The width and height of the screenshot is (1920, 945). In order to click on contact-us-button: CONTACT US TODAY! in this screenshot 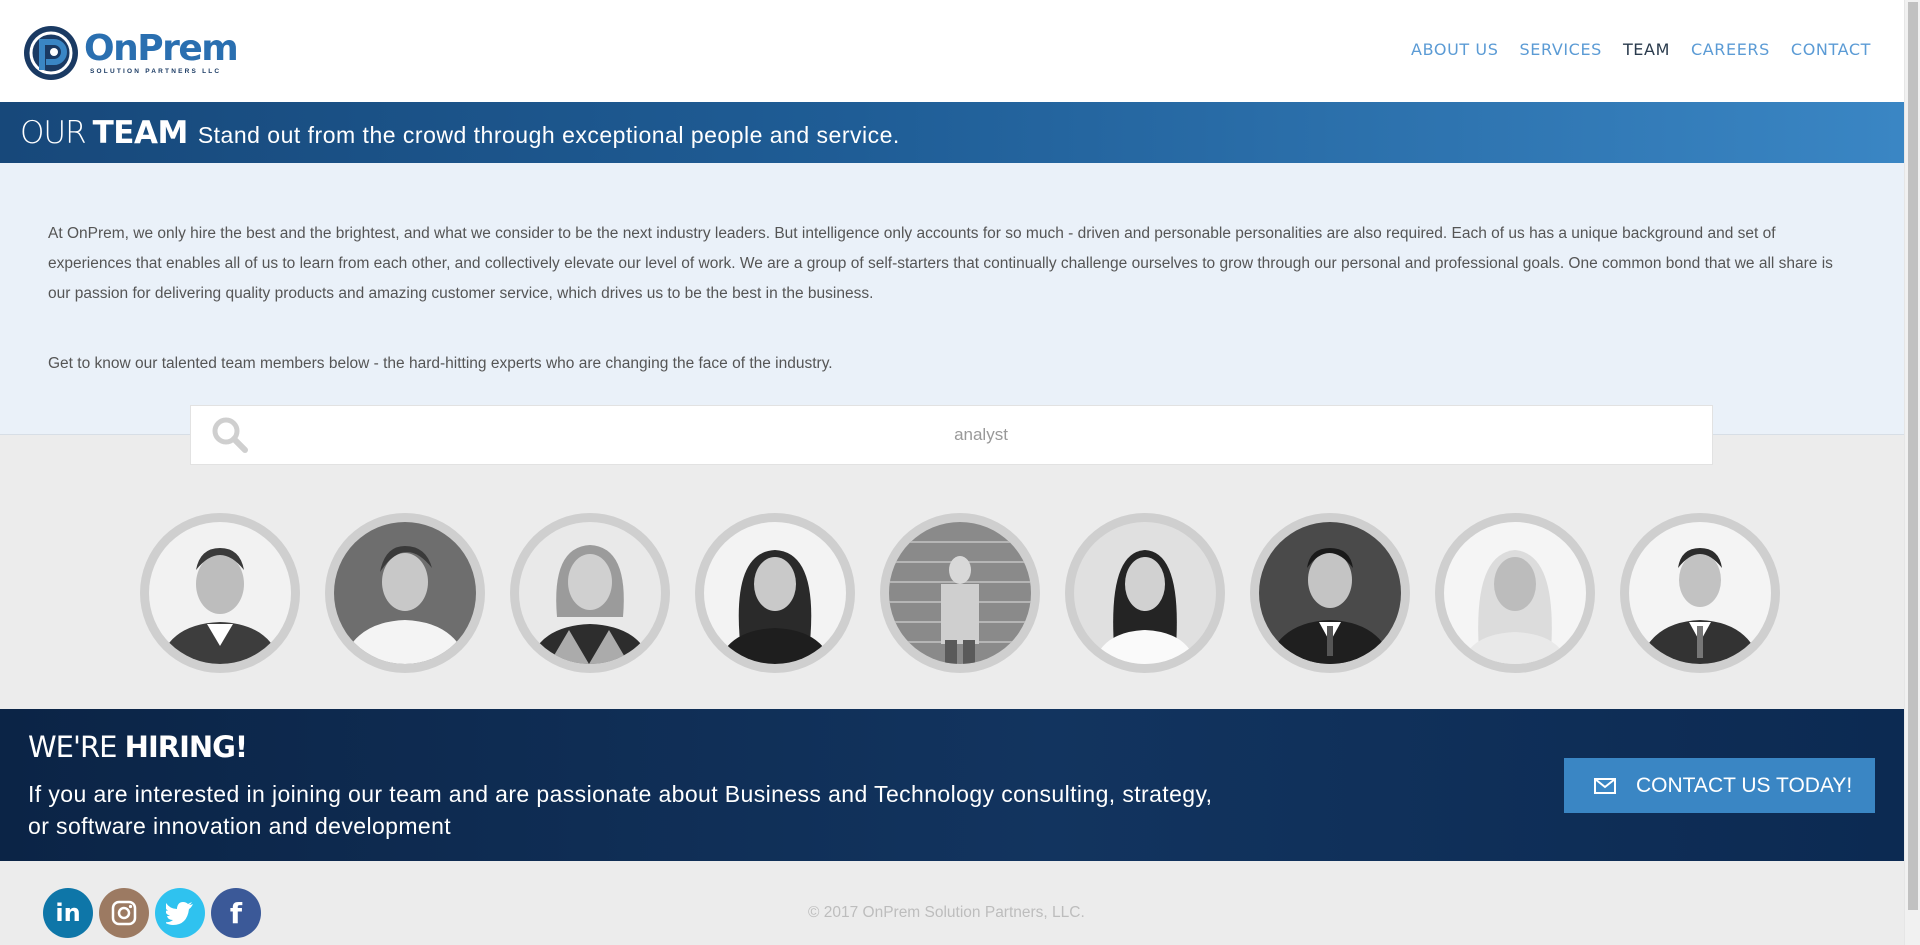, I will do `click(1719, 785)`.